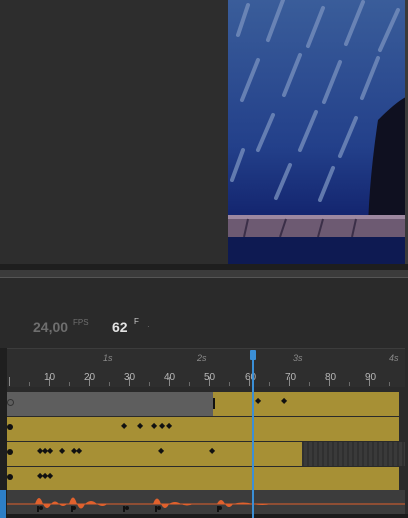 Image resolution: width=408 pixels, height=518 pixels. What do you see at coordinates (108, 358) in the screenshot?
I see `seconds-label: 1s` at bounding box center [108, 358].